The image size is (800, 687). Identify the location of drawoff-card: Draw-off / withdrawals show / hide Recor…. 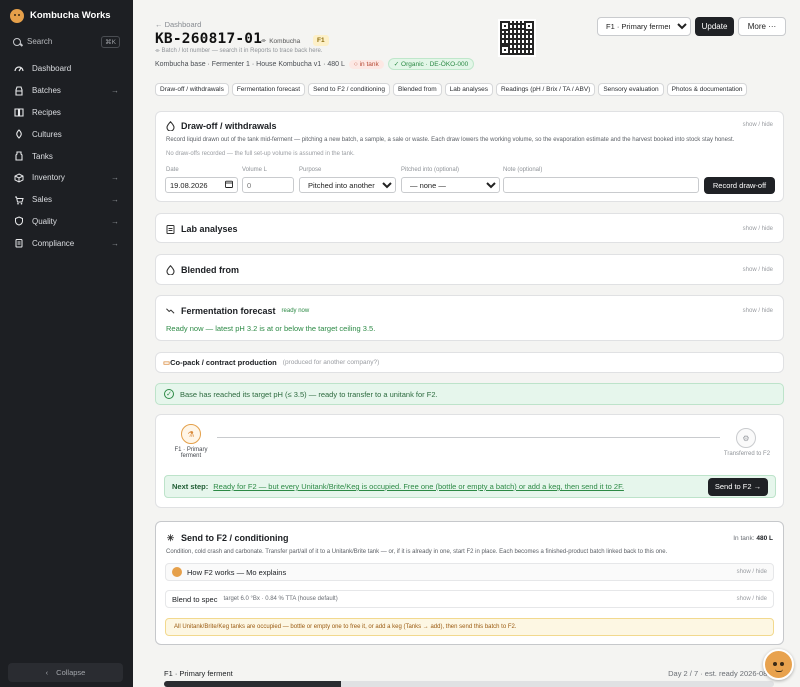
(469, 156).